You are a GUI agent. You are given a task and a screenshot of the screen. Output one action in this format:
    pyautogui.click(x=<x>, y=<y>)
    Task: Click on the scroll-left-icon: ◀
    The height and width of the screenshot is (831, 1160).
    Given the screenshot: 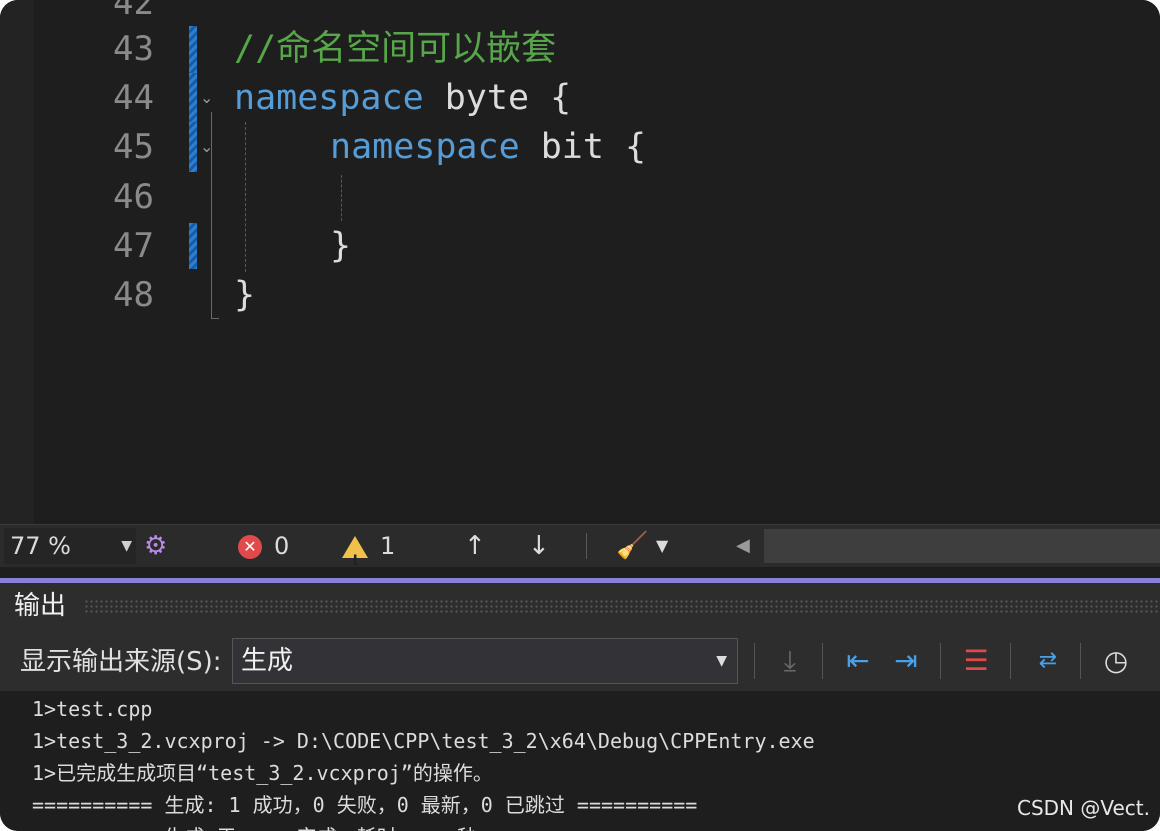 What is the action you would take?
    pyautogui.click(x=743, y=546)
    